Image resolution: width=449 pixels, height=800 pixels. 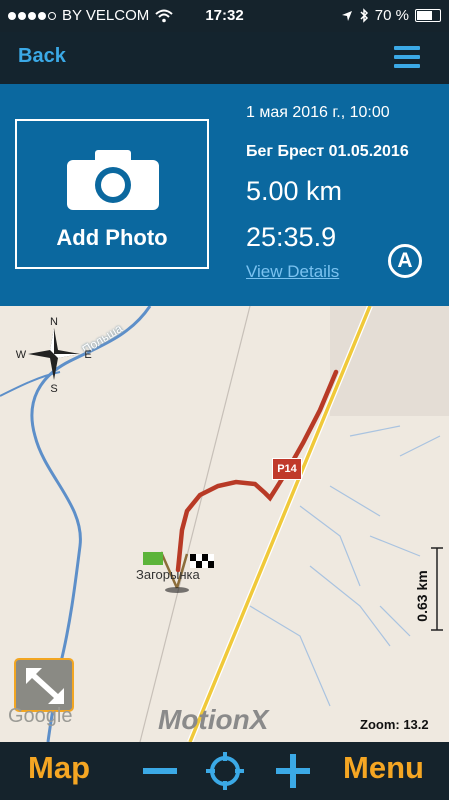 What do you see at coordinates (294, 191) in the screenshot?
I see `workout-distance: 5.00 km` at bounding box center [294, 191].